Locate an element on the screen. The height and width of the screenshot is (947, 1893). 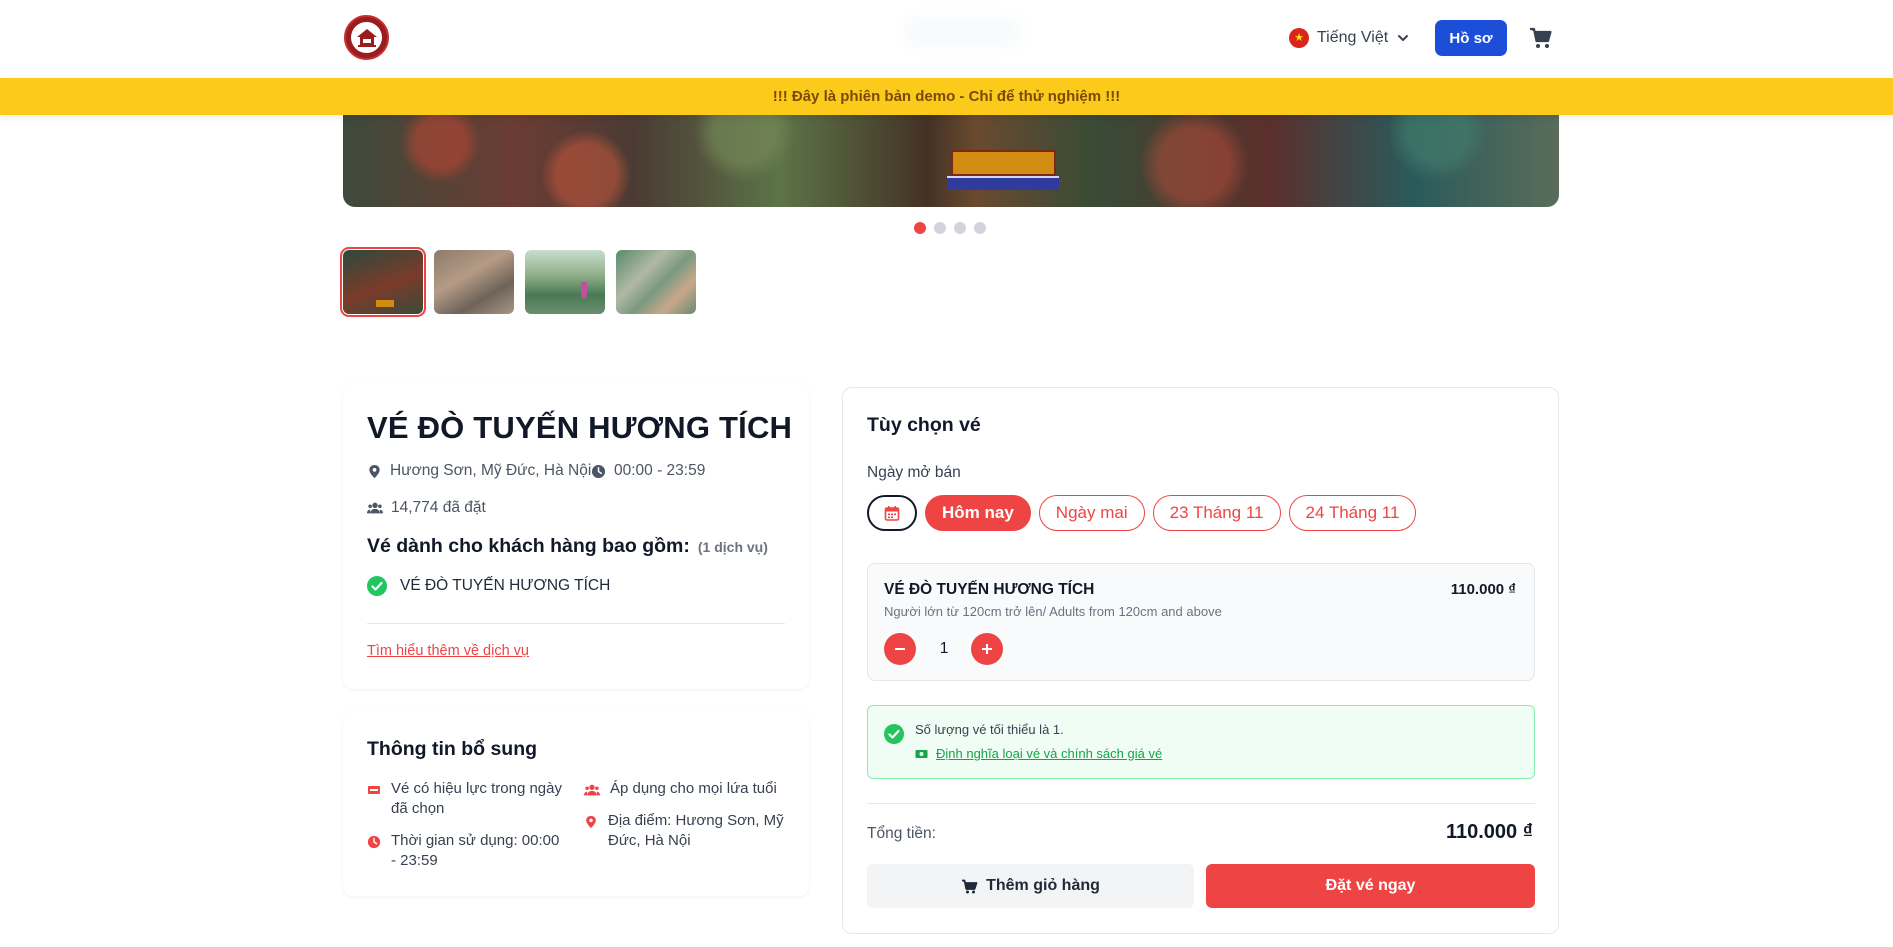
language-selector: ★ Tiếng Việt is located at coordinates (1349, 38).